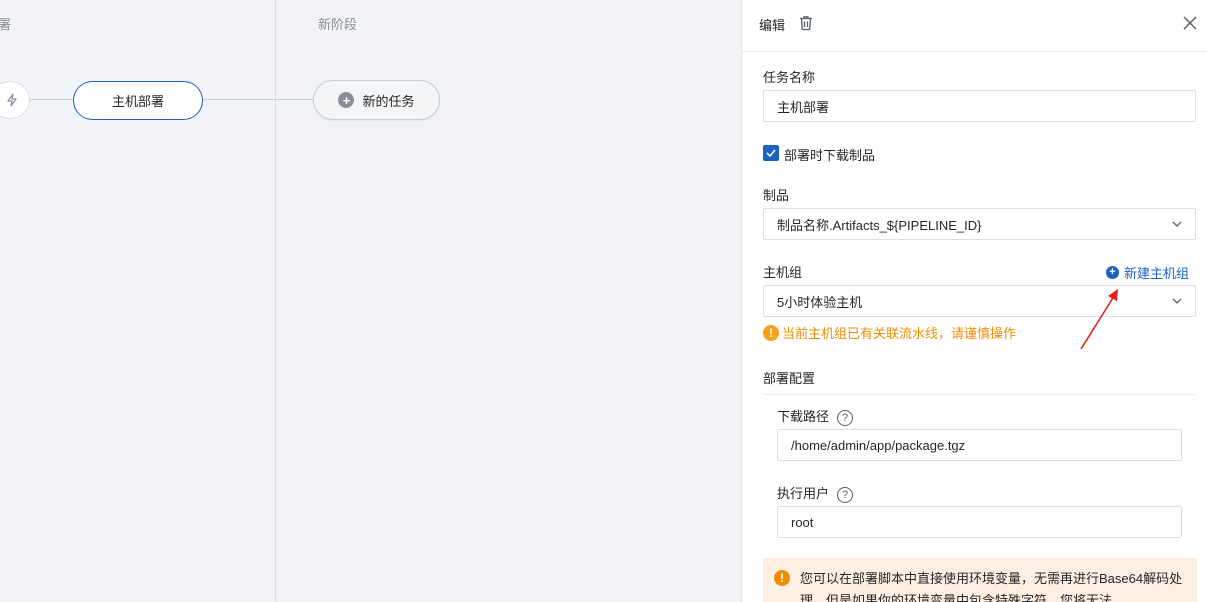  What do you see at coordinates (974, 26) in the screenshot?
I see `panel-header: 编辑` at bounding box center [974, 26].